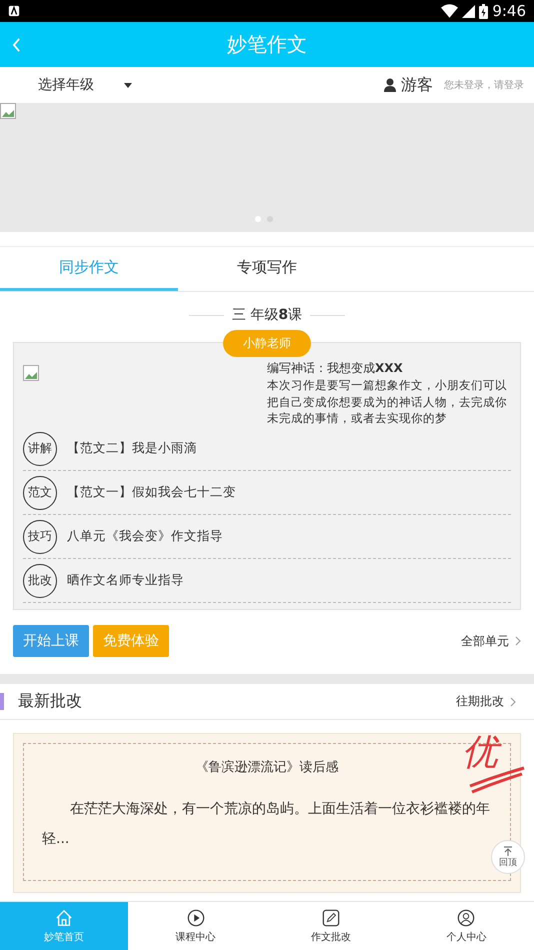  What do you see at coordinates (485, 641) in the screenshot?
I see `all-units-link: 全部单元` at bounding box center [485, 641].